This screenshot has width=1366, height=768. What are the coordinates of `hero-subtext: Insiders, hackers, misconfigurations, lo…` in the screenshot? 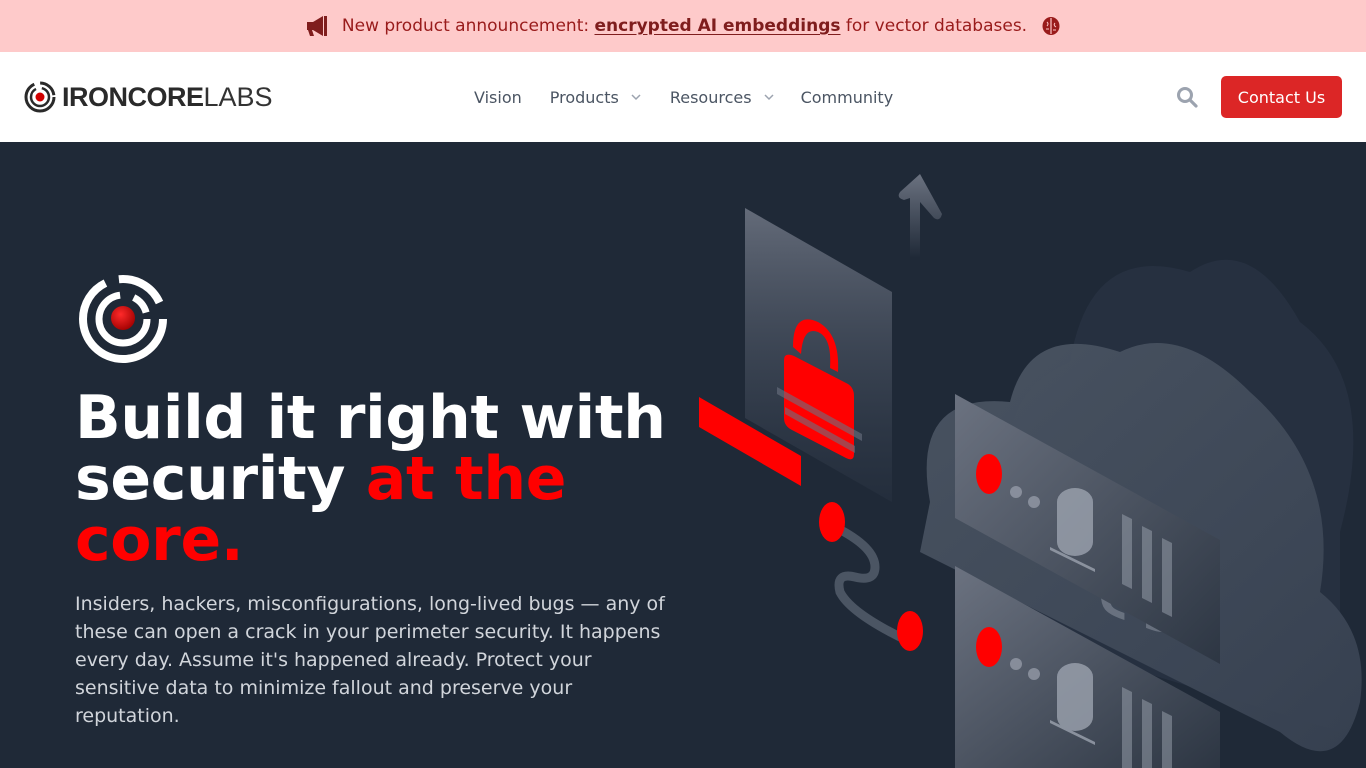 It's located at (370, 660).